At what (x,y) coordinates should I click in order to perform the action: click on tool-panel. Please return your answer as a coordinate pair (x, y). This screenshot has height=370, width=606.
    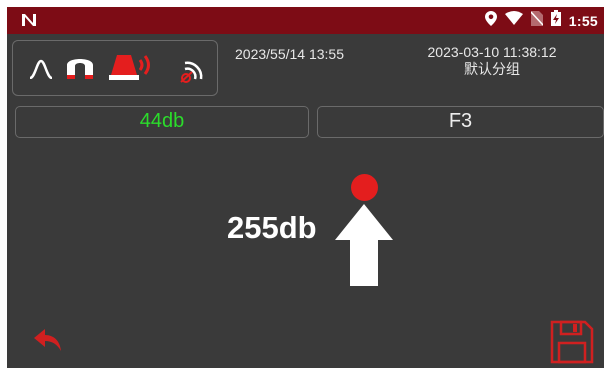
    Looking at the image, I should click on (115, 68).